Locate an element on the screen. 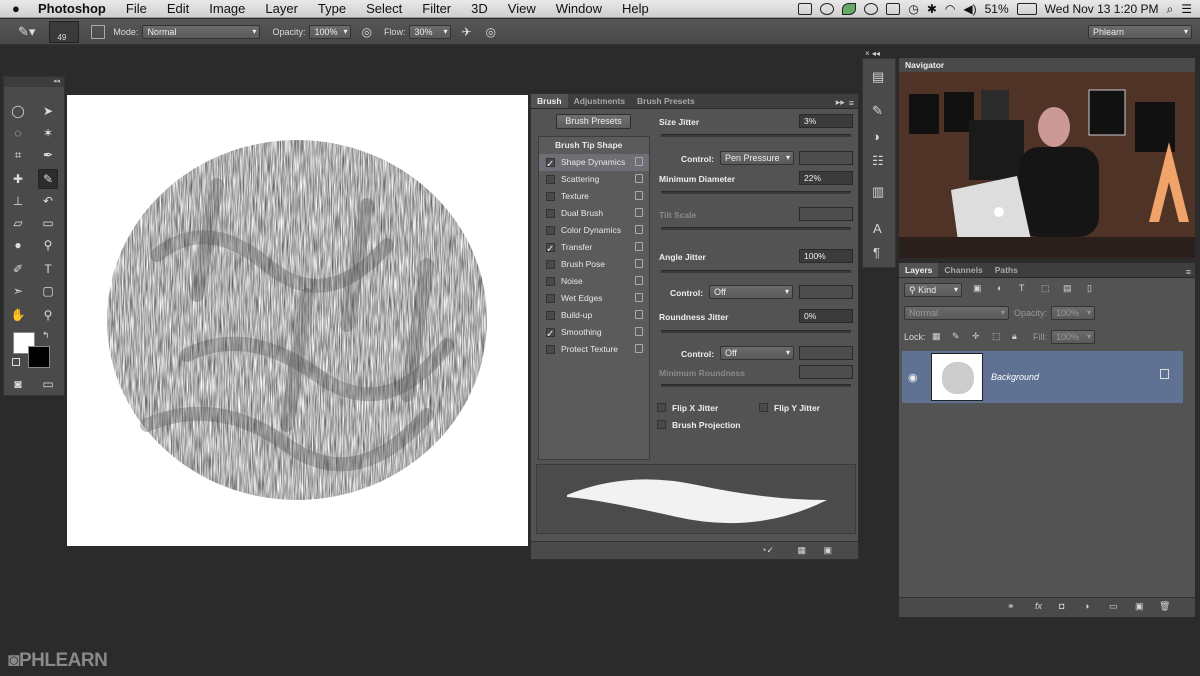 This screenshot has height=676, width=1200. app-status-icon is located at coordinates (805, 9).